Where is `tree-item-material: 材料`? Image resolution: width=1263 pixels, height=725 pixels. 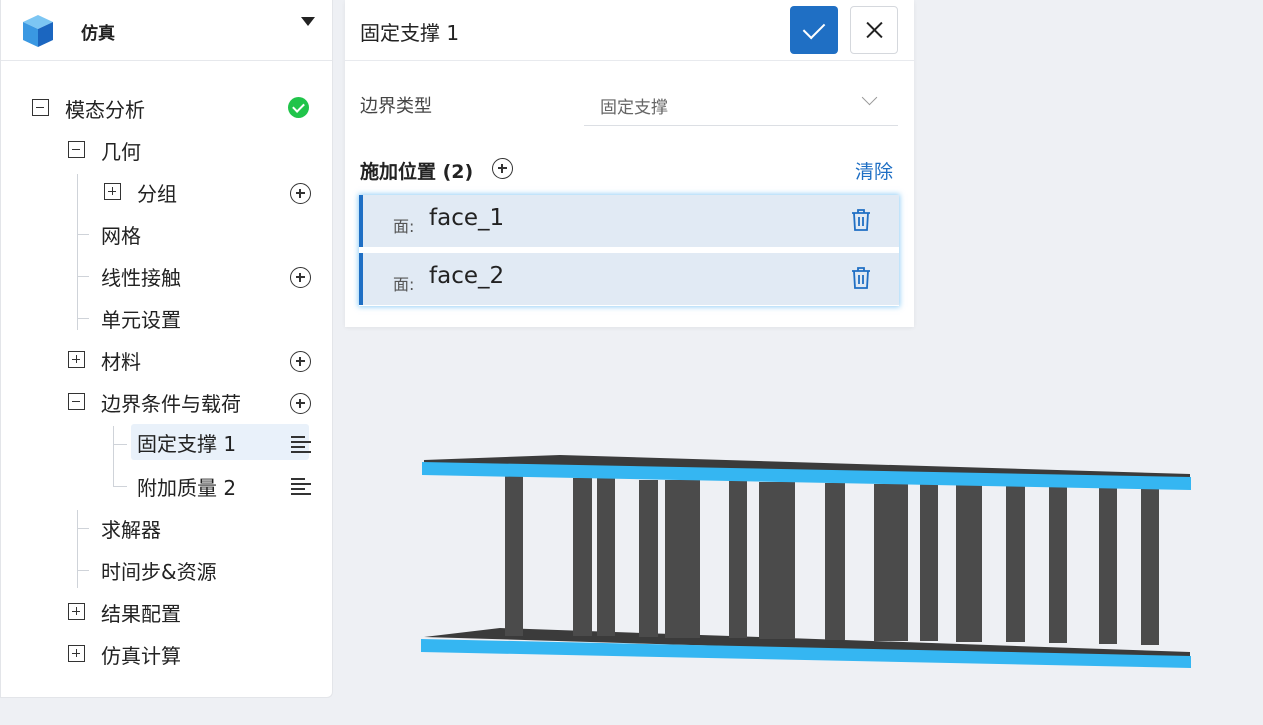
tree-item-material: 材料 is located at coordinates (121, 360).